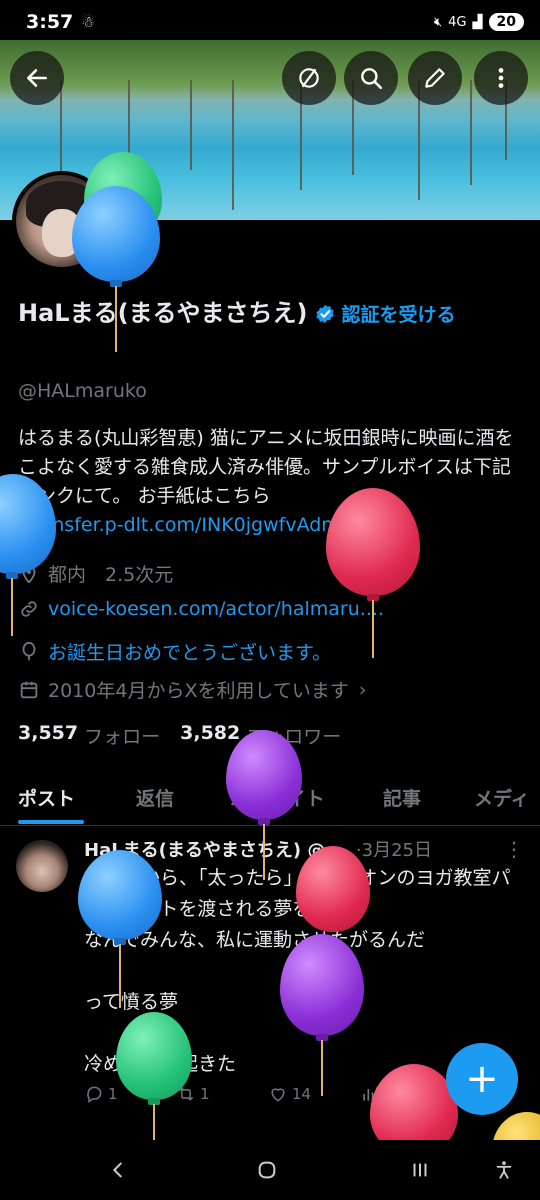  I want to click on more-button, so click(501, 78).